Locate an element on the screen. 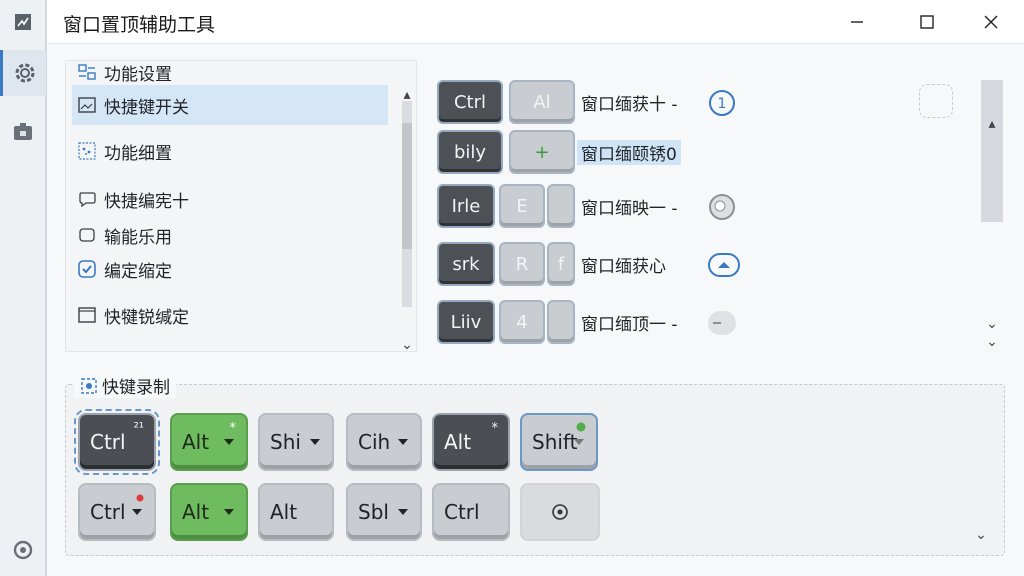 This screenshot has width=1024, height=576. chevron-down-icon: ⌄ is located at coordinates (981, 535).